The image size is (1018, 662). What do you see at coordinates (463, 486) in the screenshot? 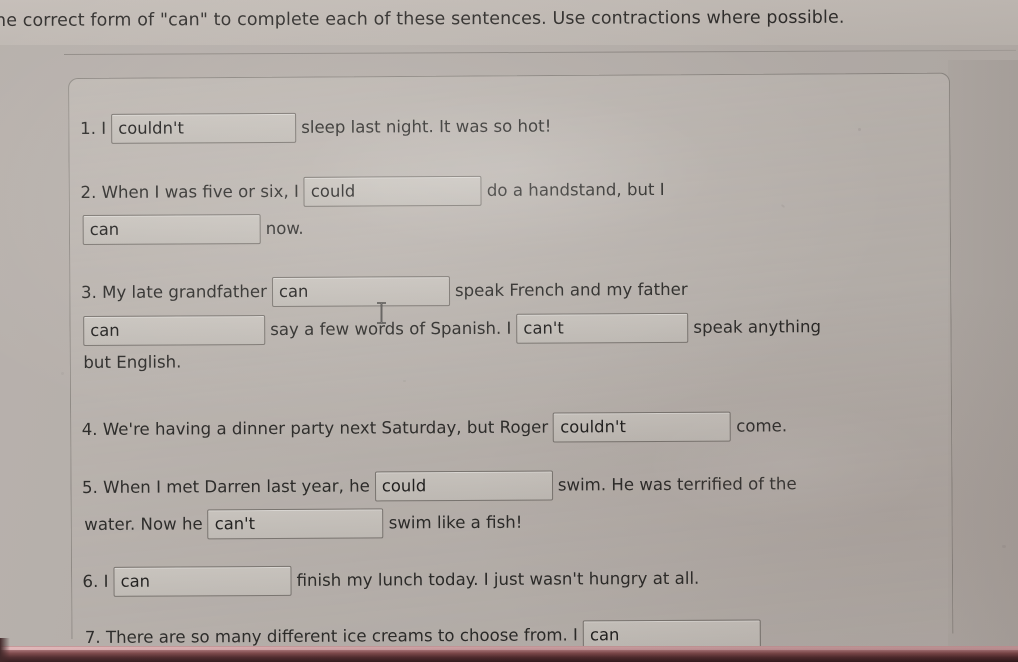
I see `answer-input-5a: could` at bounding box center [463, 486].